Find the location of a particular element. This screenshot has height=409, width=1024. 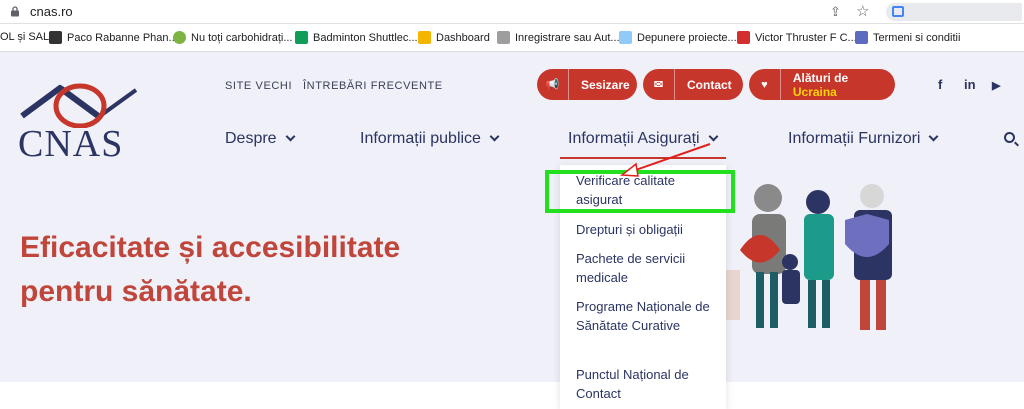

content-section is located at coordinates (512, 395).